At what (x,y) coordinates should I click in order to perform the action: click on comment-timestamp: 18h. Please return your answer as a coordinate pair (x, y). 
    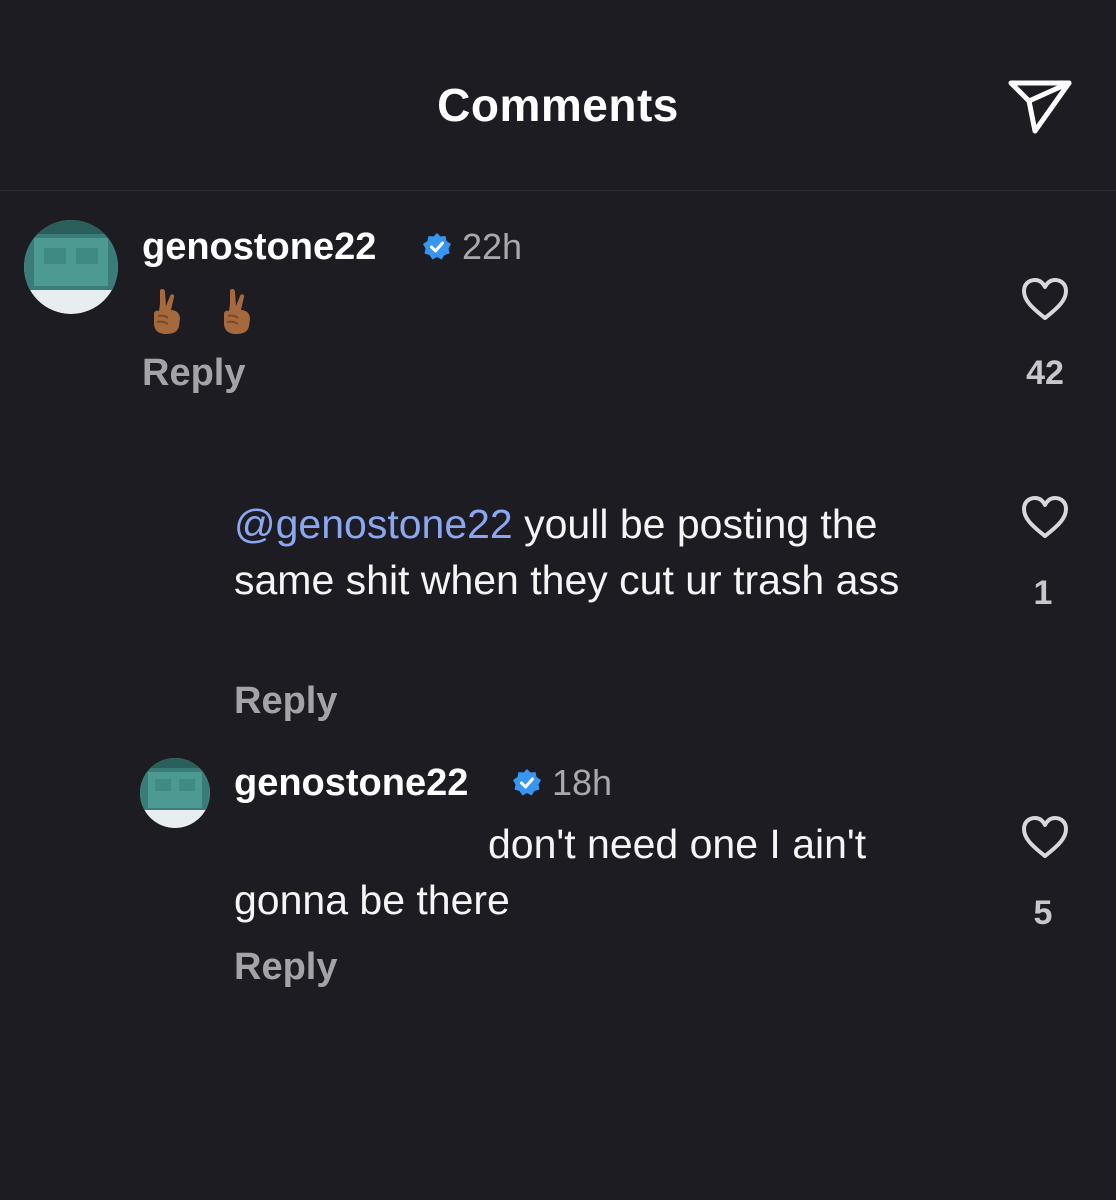
    Looking at the image, I should click on (582, 782).